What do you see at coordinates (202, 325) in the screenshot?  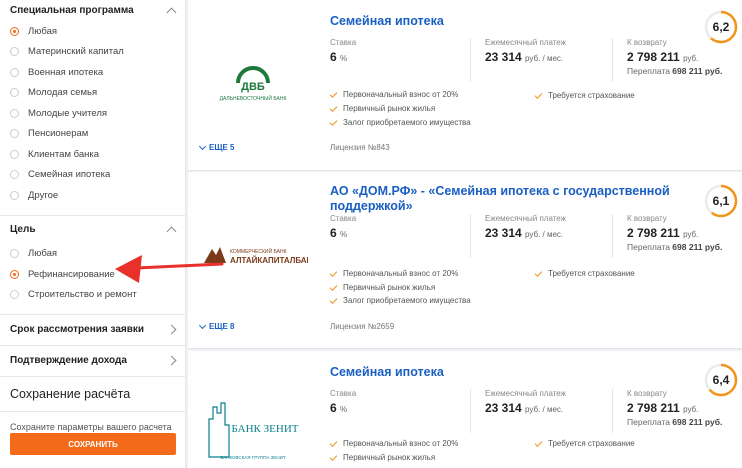 I see `chevron-down-icon` at bounding box center [202, 325].